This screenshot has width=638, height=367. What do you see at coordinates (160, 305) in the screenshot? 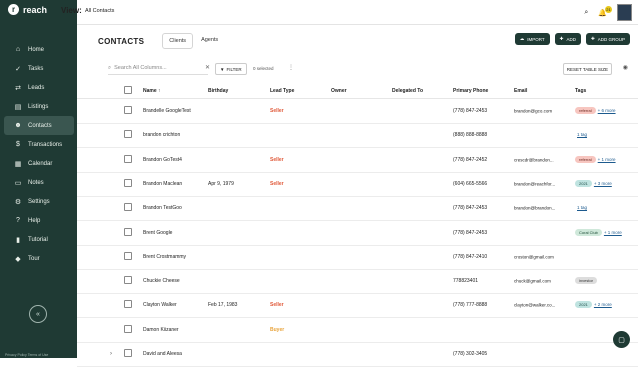
I see `contact-name: Clayton Walker` at bounding box center [160, 305].